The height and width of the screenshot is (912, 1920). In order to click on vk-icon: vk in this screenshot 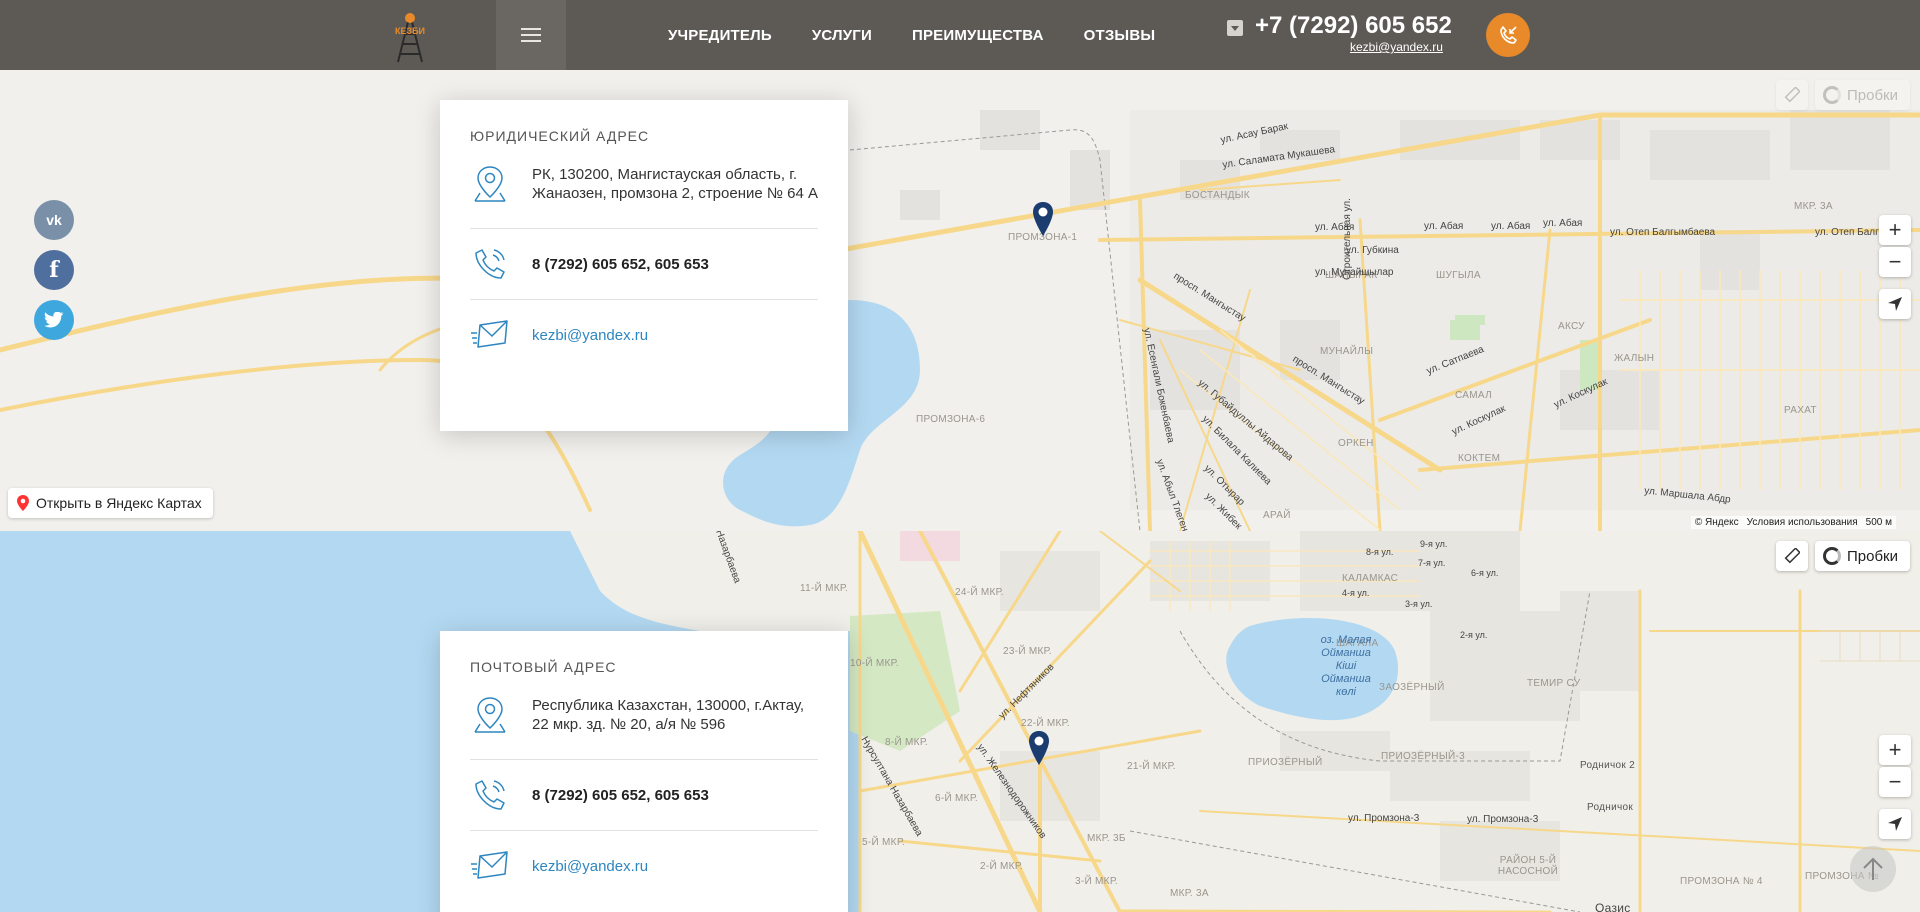, I will do `click(54, 220)`.